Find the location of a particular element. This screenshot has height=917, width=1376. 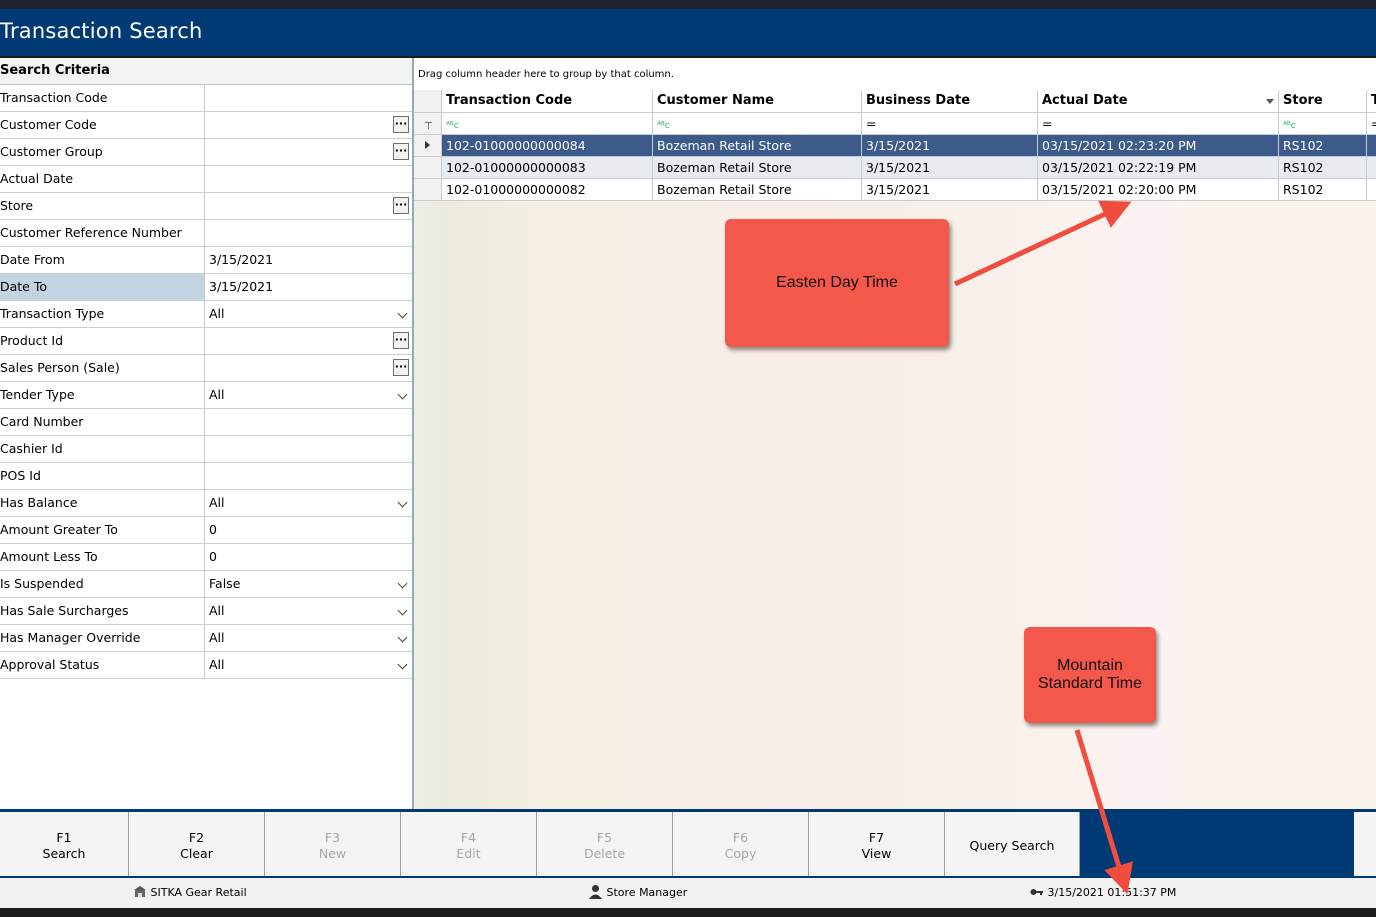

criteria-label-sales-person-sale: Sales Person (Sale) is located at coordinates (102, 368).